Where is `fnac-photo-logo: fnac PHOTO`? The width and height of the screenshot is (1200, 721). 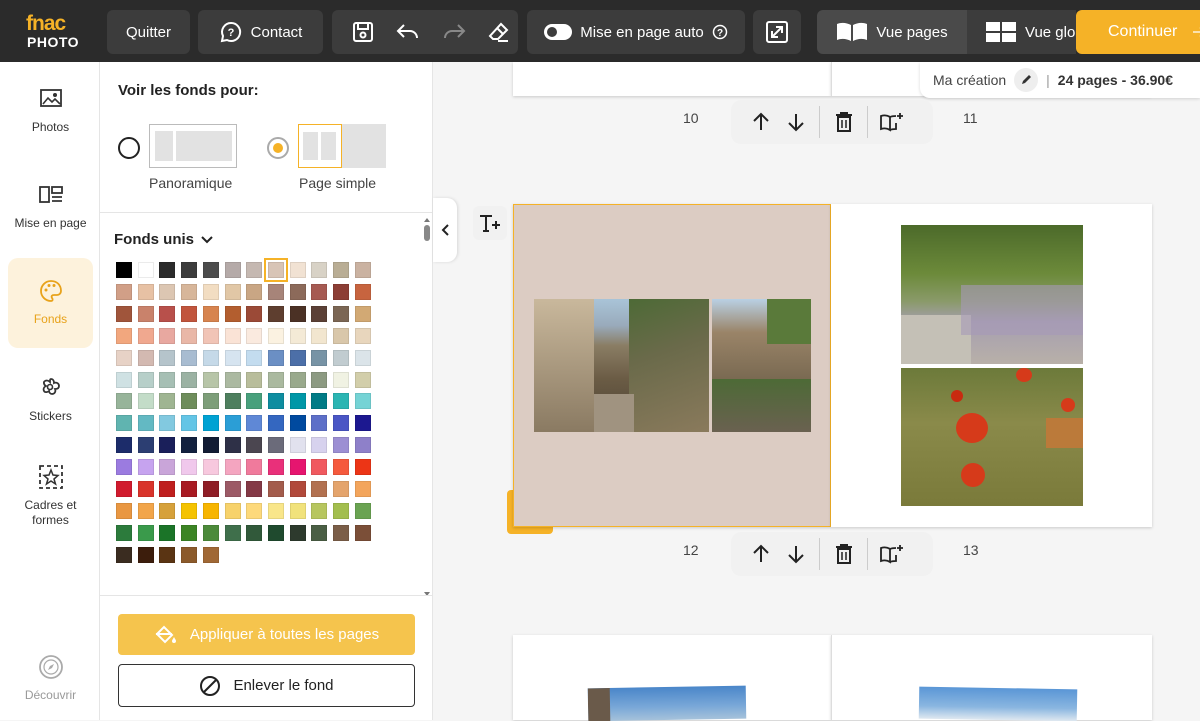 fnac-photo-logo: fnac PHOTO is located at coordinates (56, 32).